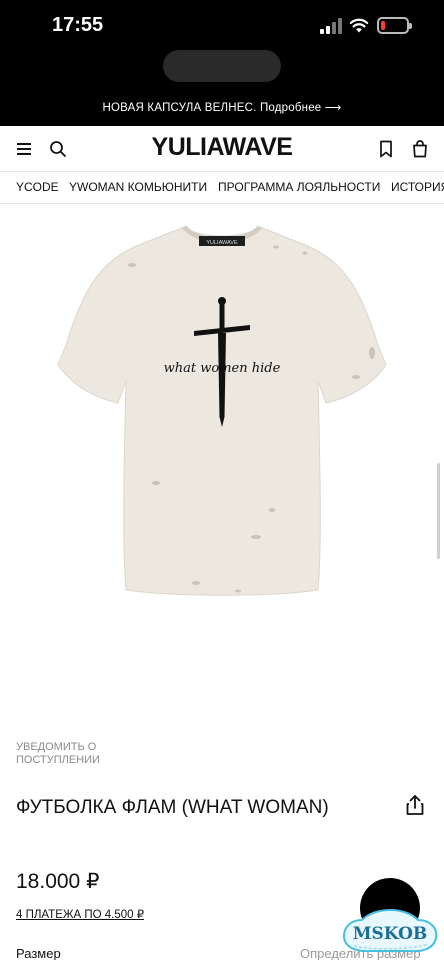 The image size is (444, 960). What do you see at coordinates (420, 149) in the screenshot?
I see `shopping-bag-icon` at bounding box center [420, 149].